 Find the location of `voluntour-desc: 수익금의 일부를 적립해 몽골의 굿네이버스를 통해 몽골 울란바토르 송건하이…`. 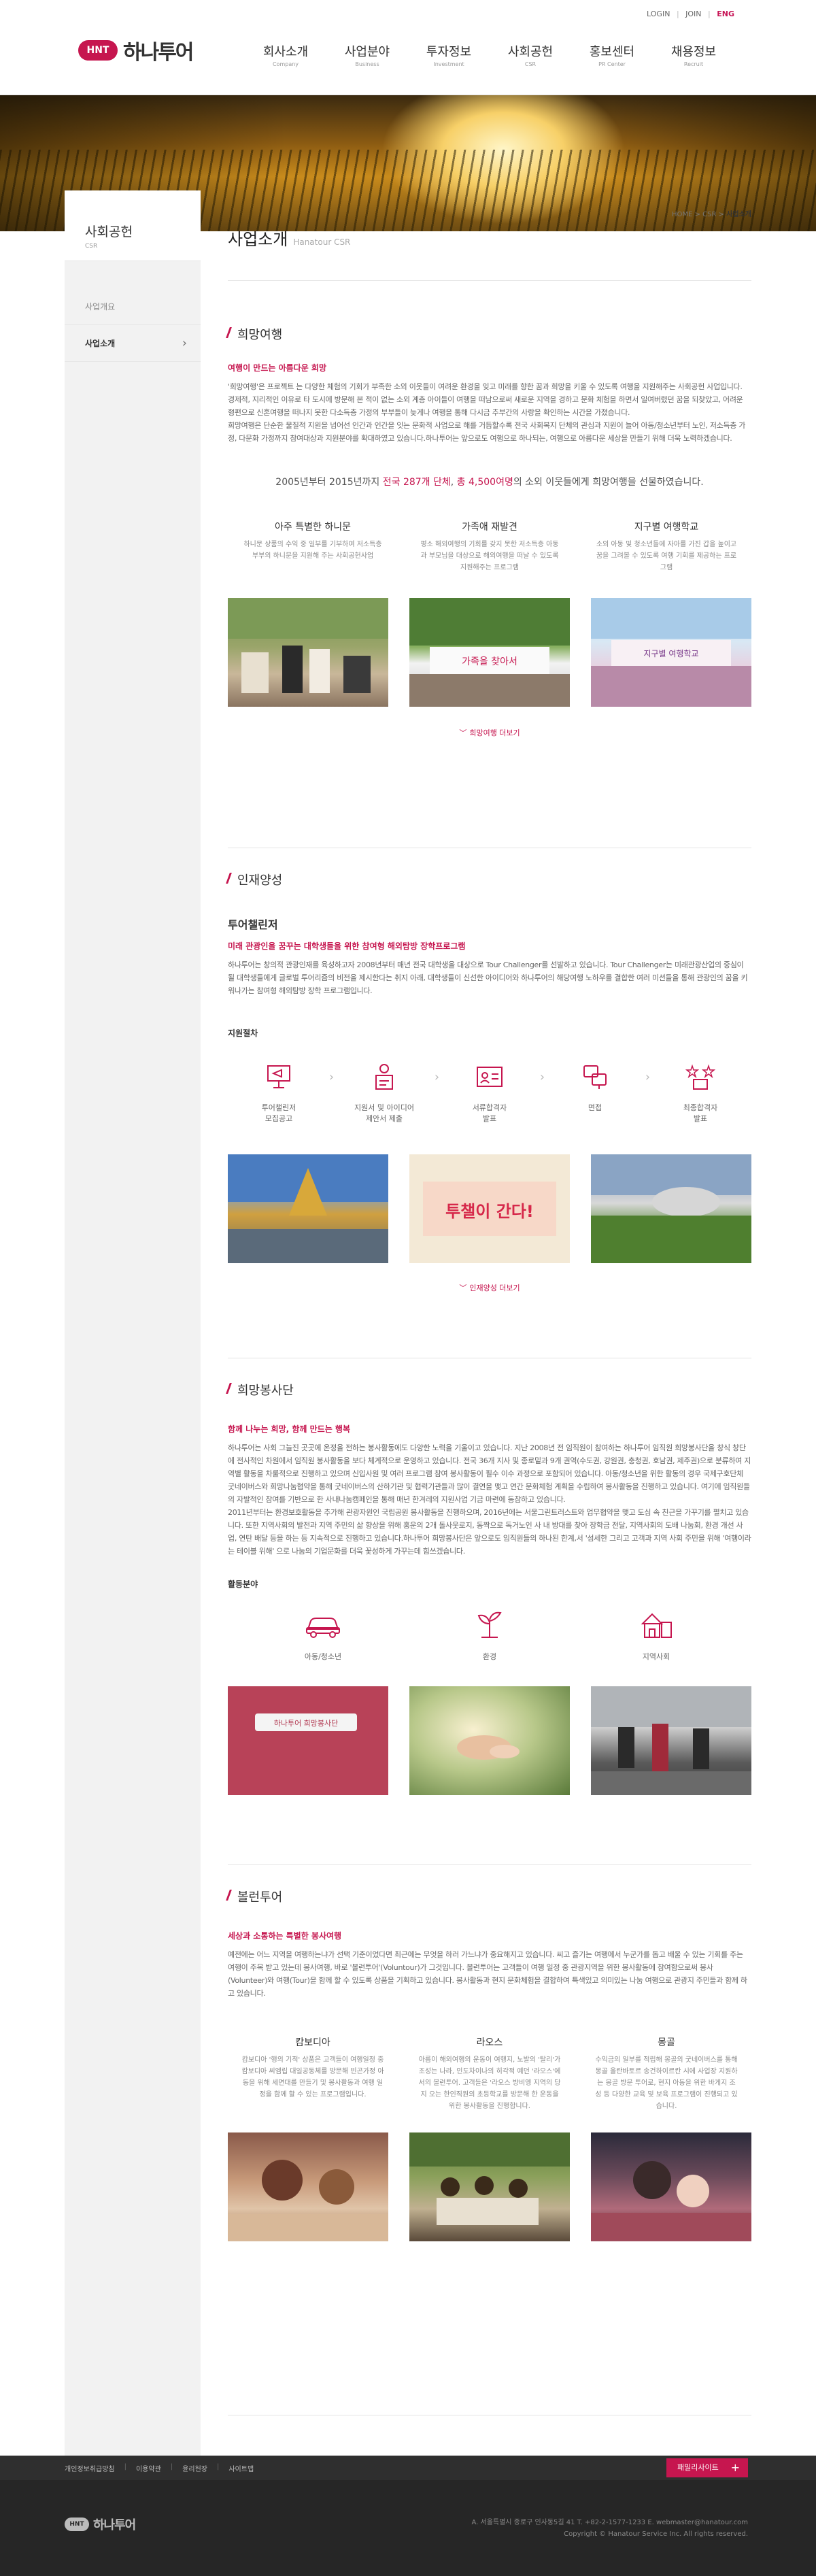

voluntour-desc: 수익금의 일부를 적립해 몽골의 굿네이버스를 통해 몽골 울란바토르 송건하이… is located at coordinates (667, 2083).